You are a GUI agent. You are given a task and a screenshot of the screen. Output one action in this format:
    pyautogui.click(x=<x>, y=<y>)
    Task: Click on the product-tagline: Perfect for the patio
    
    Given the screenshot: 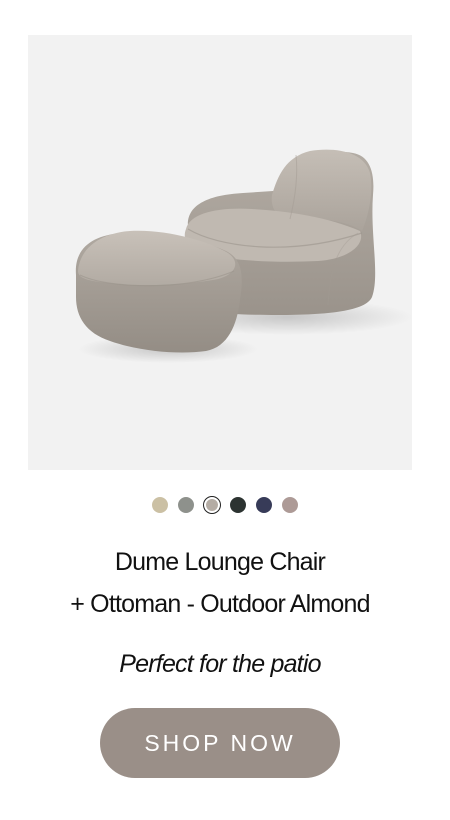 What is the action you would take?
    pyautogui.click(x=220, y=664)
    